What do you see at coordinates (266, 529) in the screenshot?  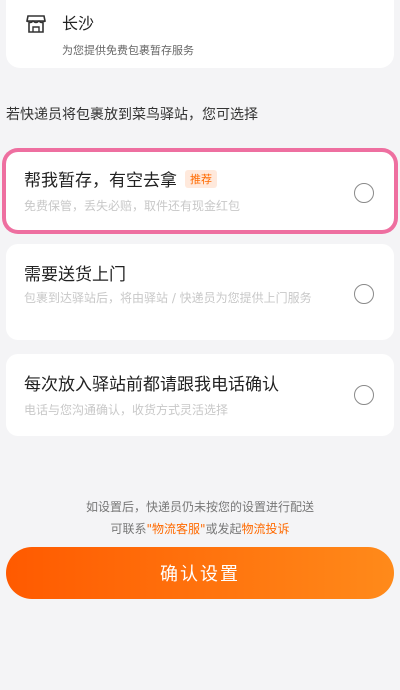 I see `logistics-complaint-link: 物流投诉` at bounding box center [266, 529].